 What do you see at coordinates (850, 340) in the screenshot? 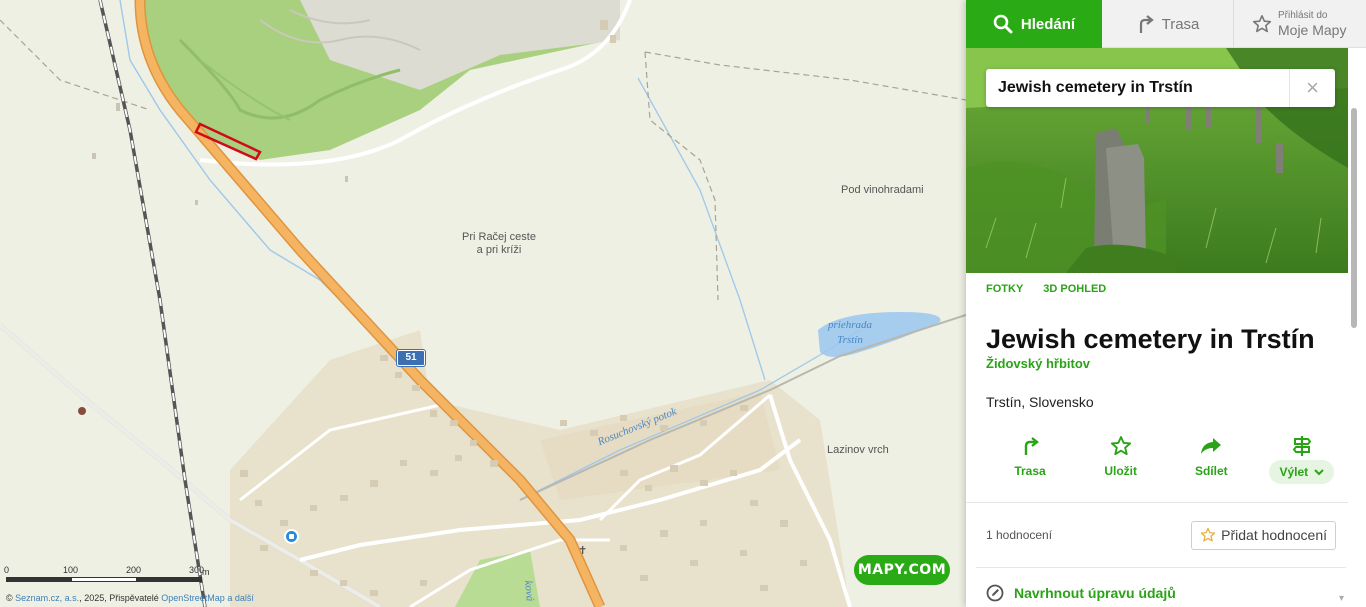
I see `map-label-line: Trstín` at bounding box center [850, 340].